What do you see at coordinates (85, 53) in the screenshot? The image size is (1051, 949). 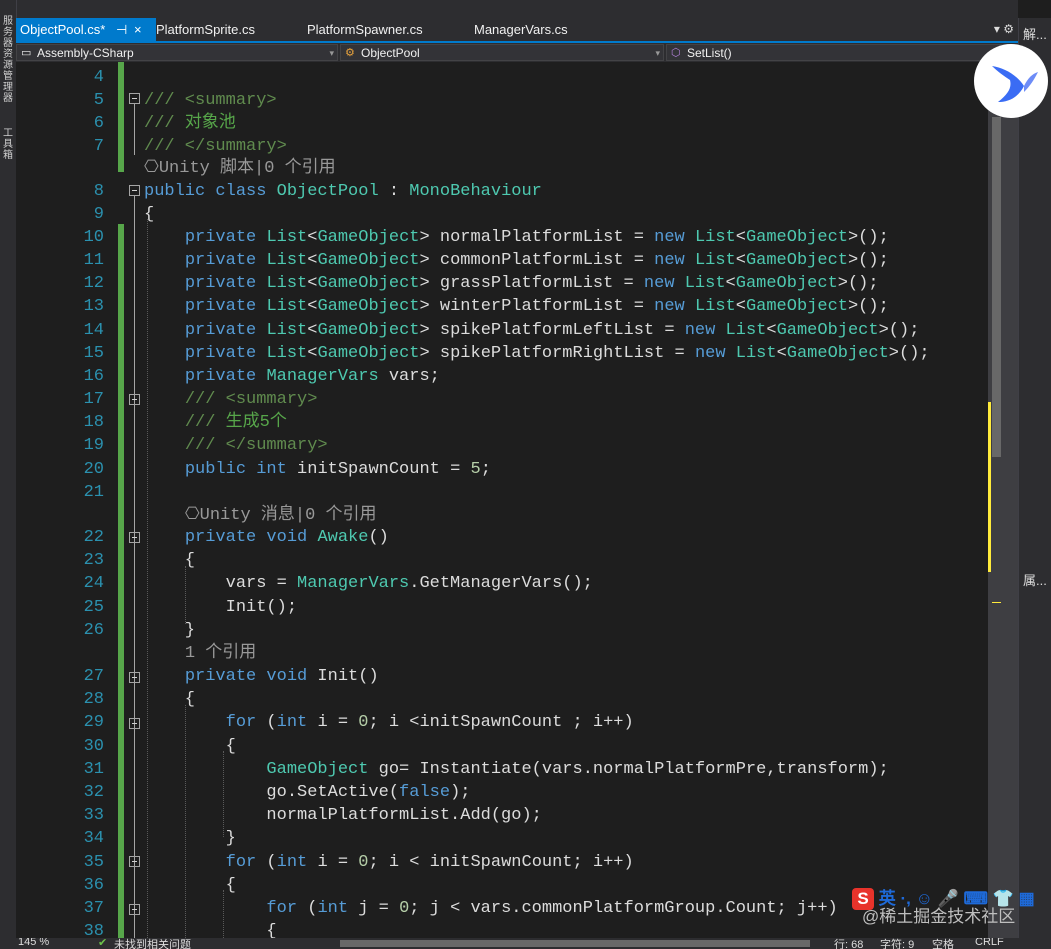 I see `project-name: Assembly-CSharp` at bounding box center [85, 53].